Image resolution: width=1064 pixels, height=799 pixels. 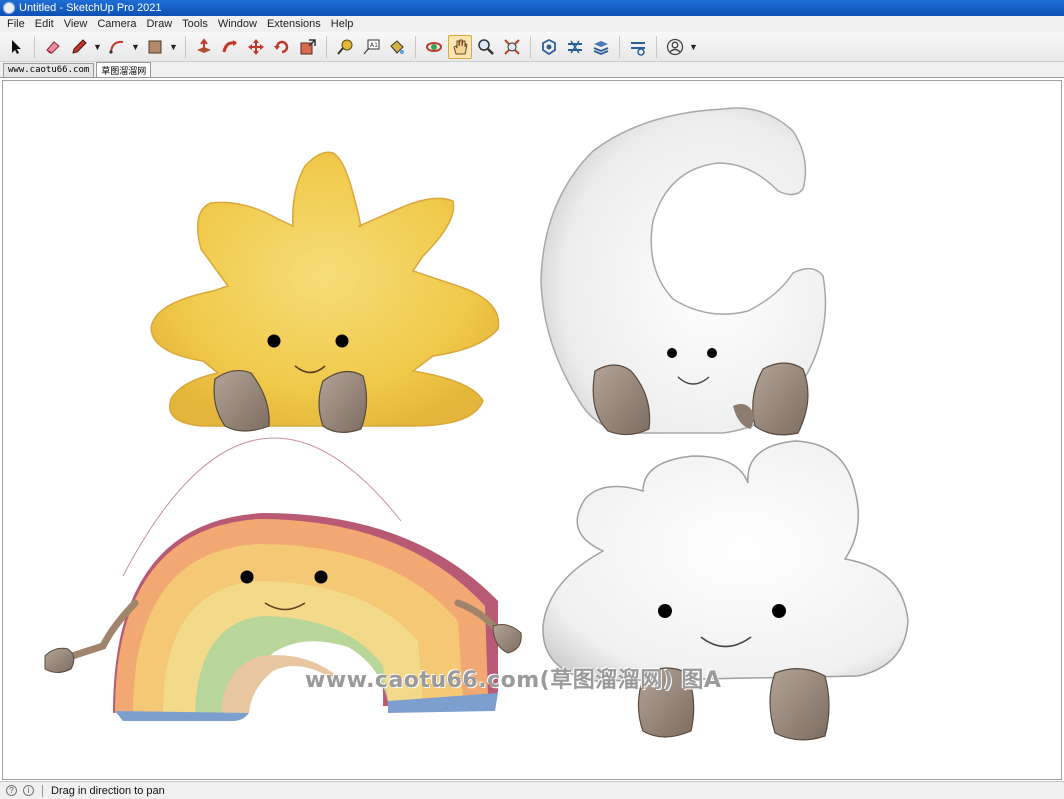 I want to click on menu-help: Help, so click(x=342, y=24).